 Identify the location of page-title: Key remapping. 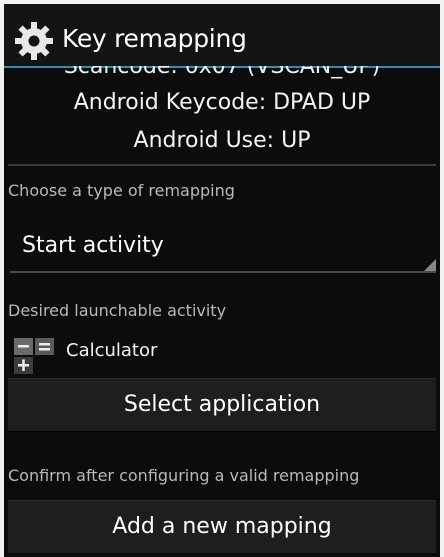
(154, 38).